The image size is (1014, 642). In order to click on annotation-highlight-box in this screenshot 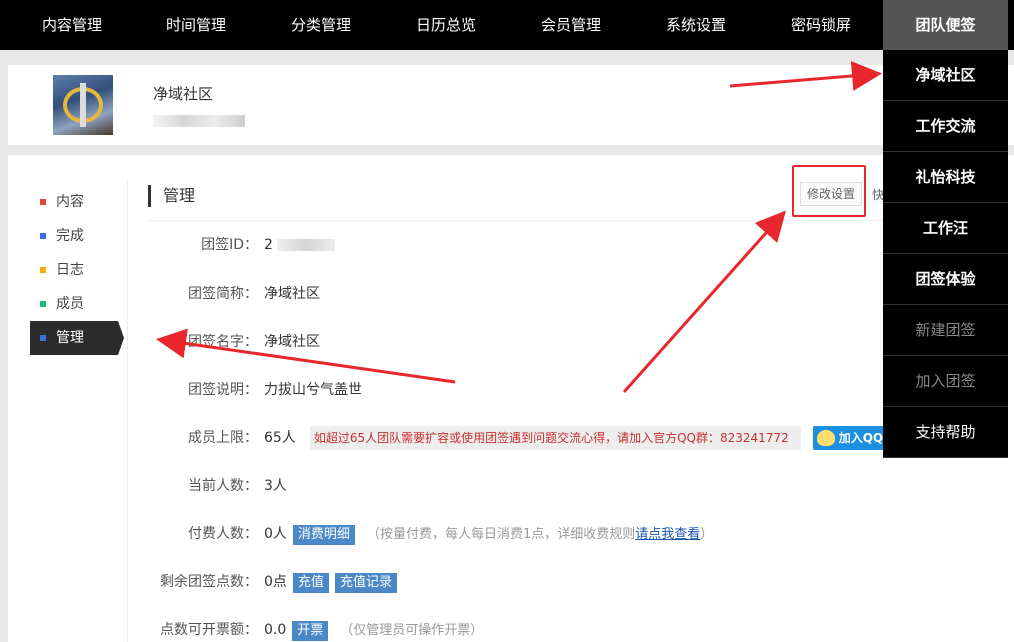, I will do `click(829, 191)`.